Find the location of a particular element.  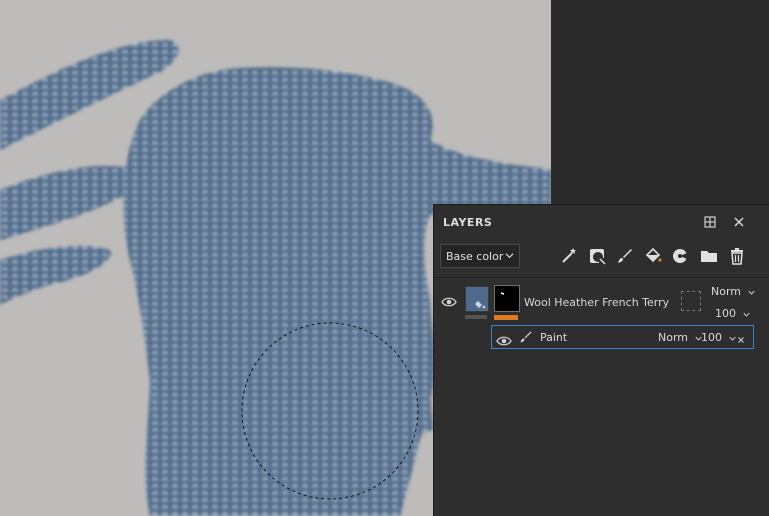

sublayer-visibility-toggle is located at coordinates (505, 339).